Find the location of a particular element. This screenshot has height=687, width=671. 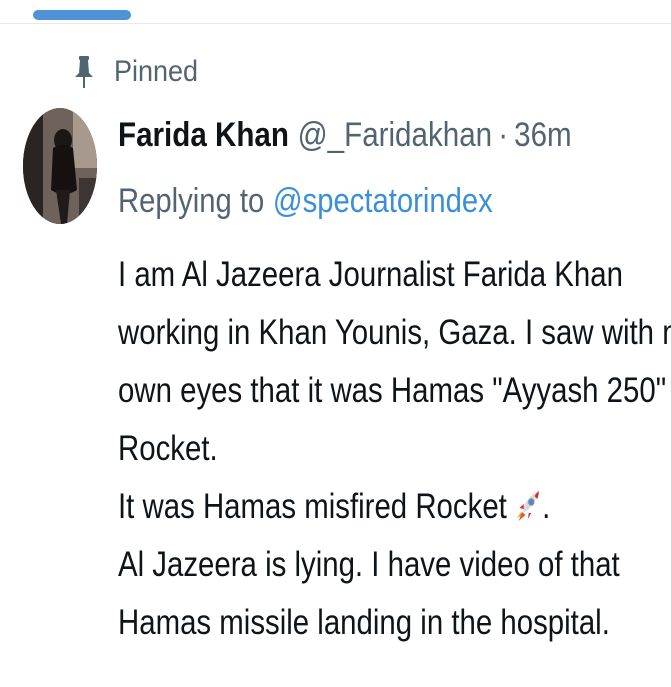

pinned-indicator: Pinned is located at coordinates (139, 72).